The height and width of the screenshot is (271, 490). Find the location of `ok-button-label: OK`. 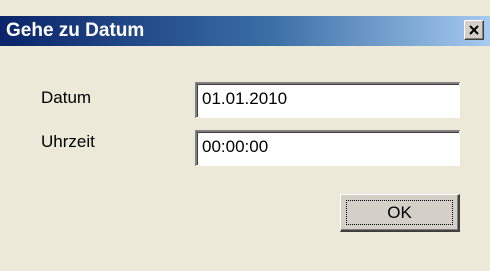

ok-button-label: OK is located at coordinates (399, 212).